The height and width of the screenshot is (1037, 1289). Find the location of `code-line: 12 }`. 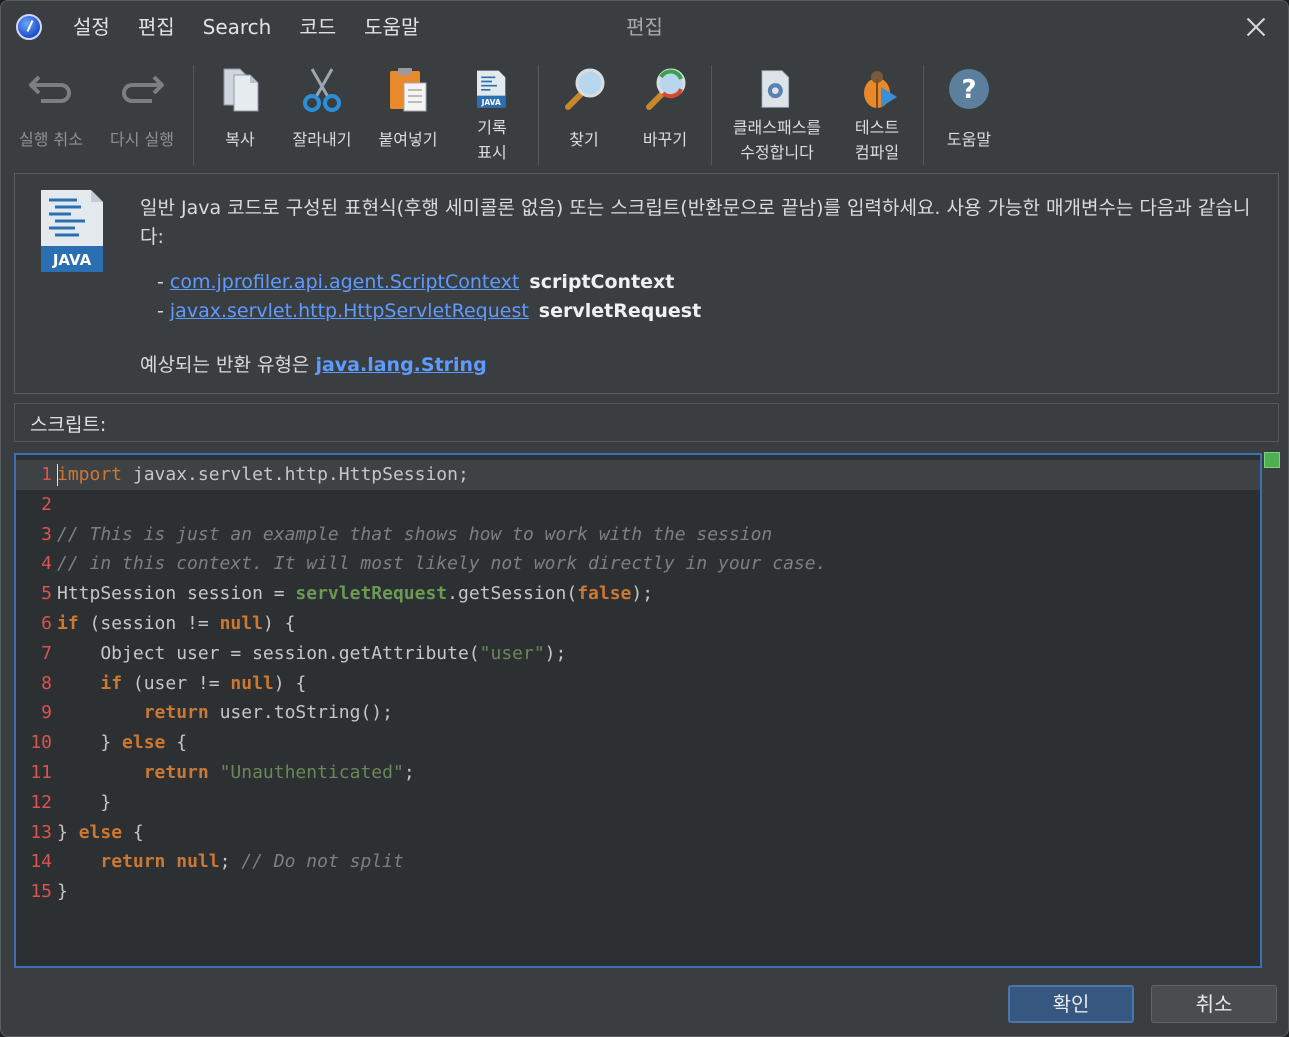

code-line: 12 } is located at coordinates (638, 803).